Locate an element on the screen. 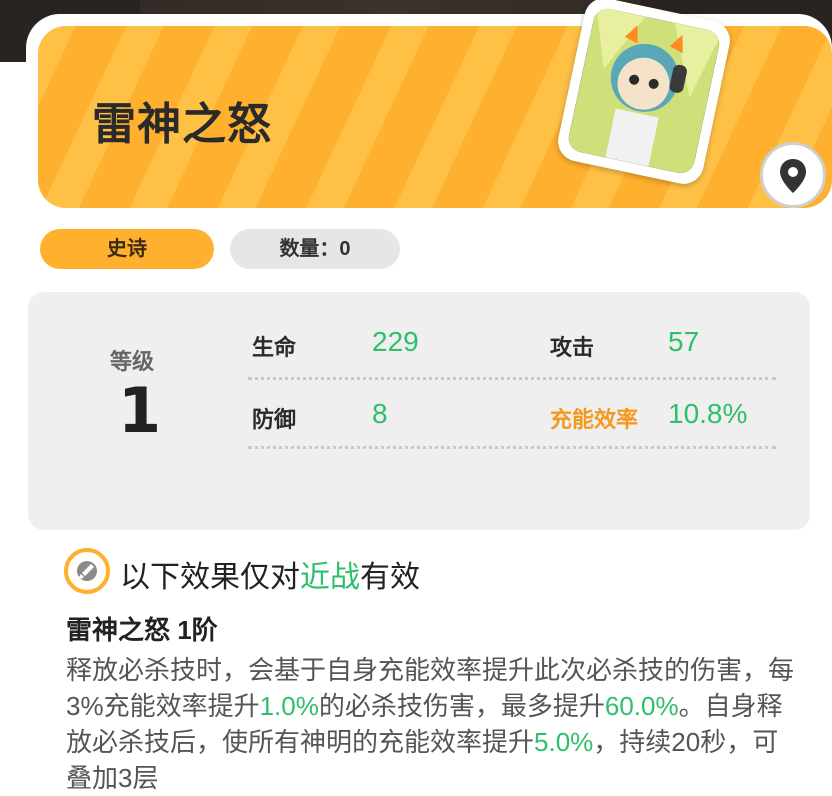 The height and width of the screenshot is (796, 832). stat-atk-label: 攻击 is located at coordinates (572, 347).